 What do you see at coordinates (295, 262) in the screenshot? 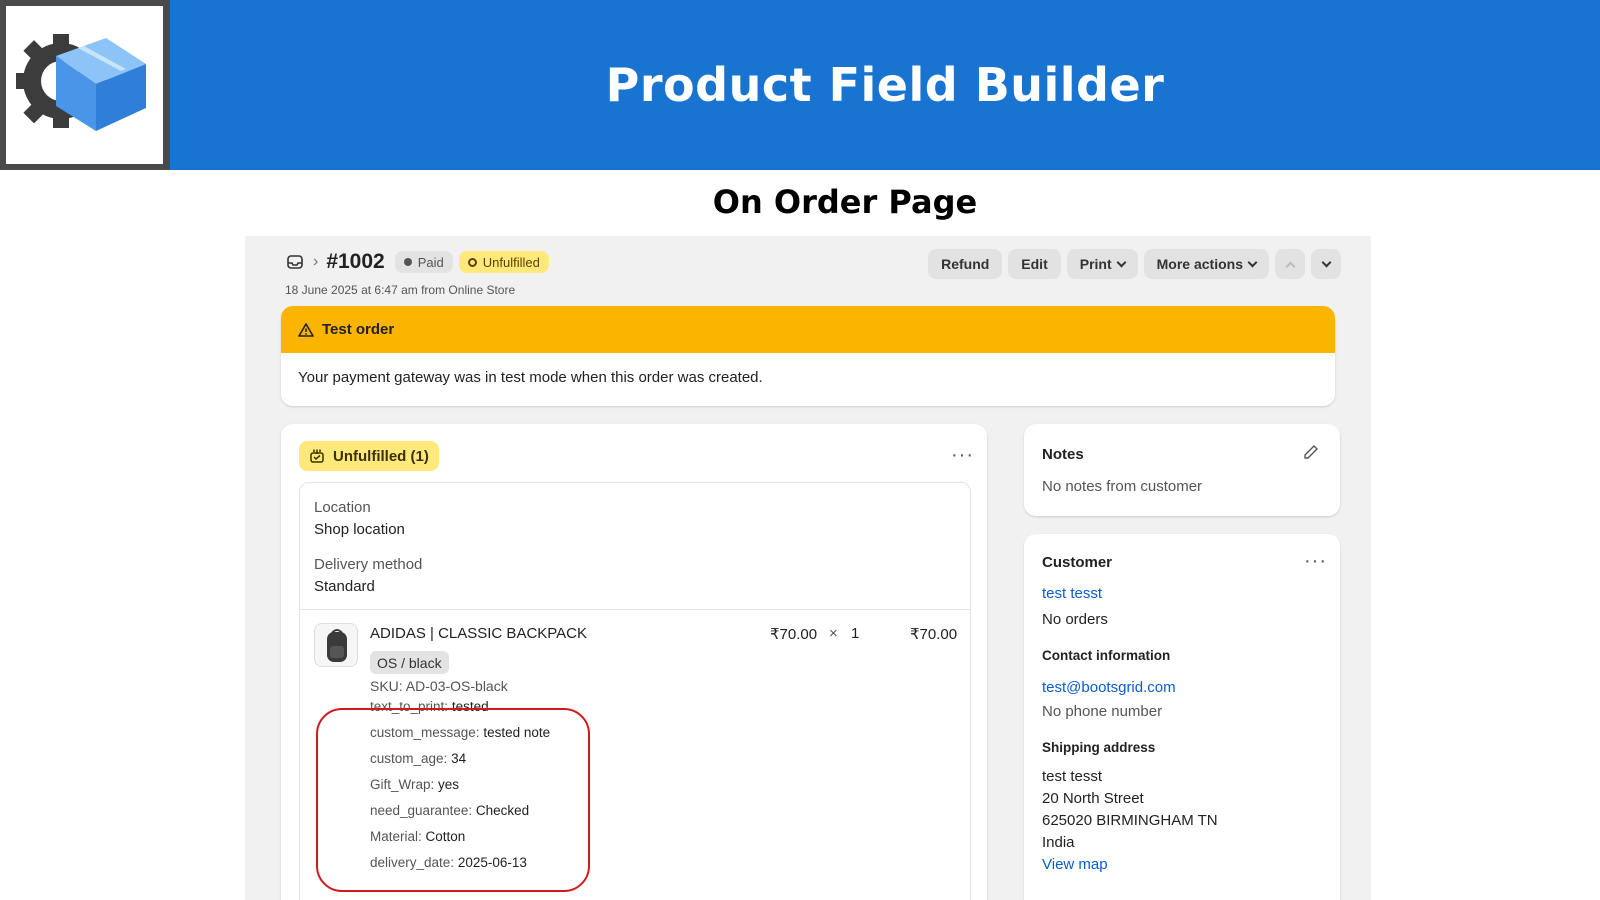
I see `orders-inbox-icon` at bounding box center [295, 262].